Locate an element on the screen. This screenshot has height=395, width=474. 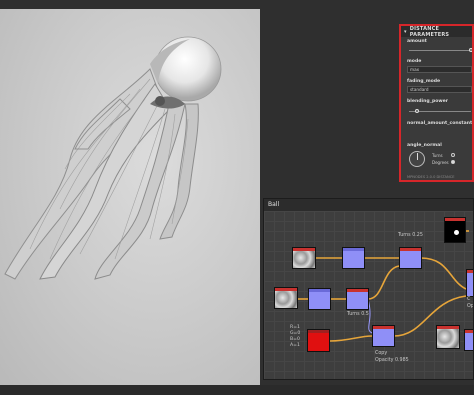
angle-normal-label: angle_normal is located at coordinates (424, 145).